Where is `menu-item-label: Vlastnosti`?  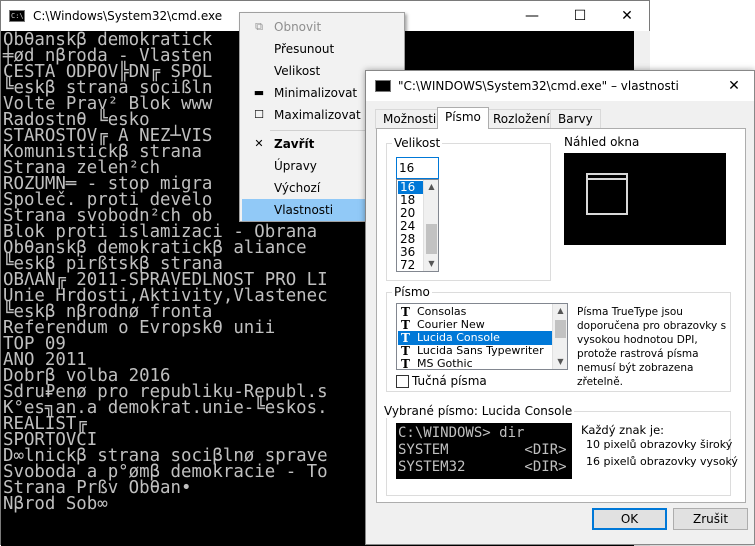
menu-item-label: Vlastnosti is located at coordinates (304, 210).